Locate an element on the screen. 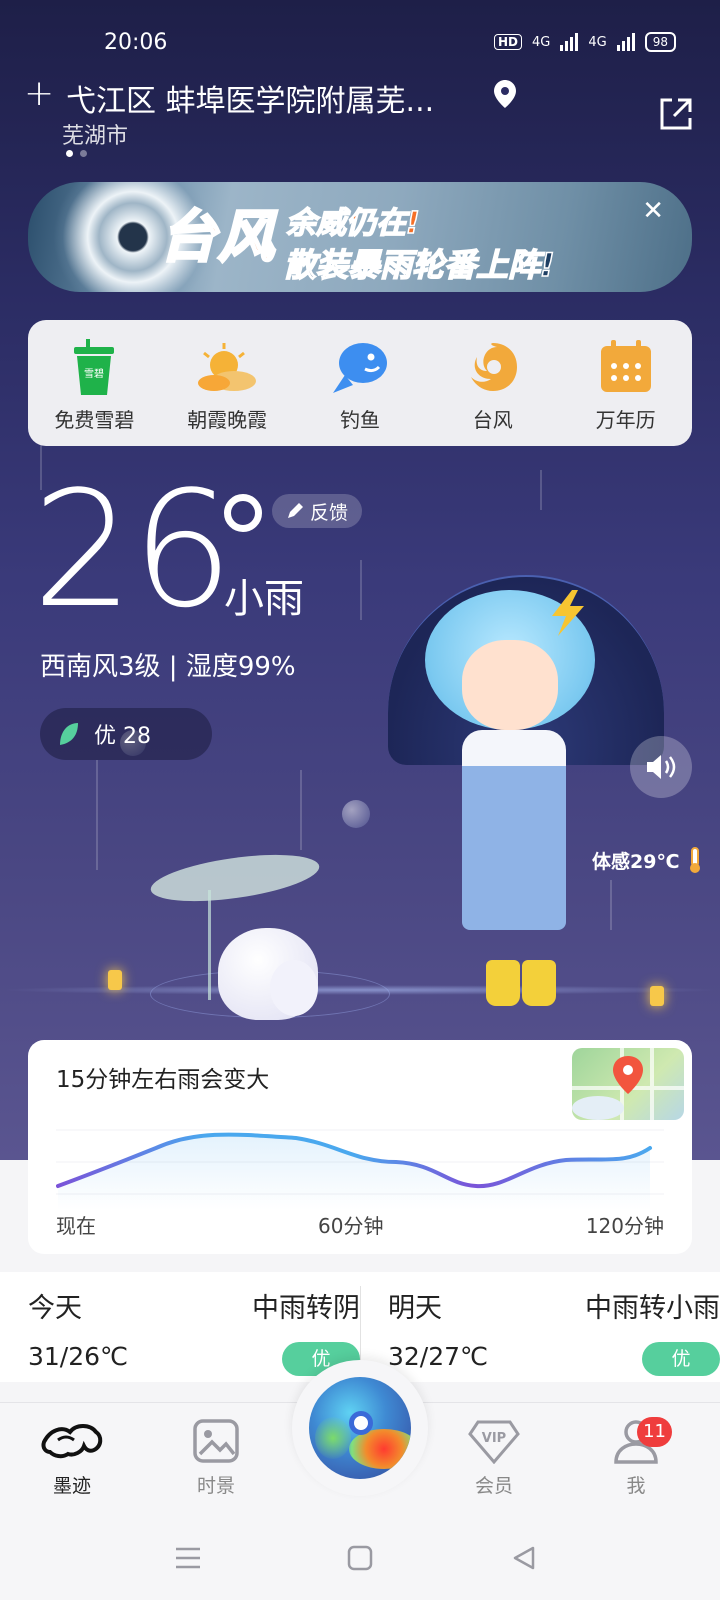 This screenshot has height=1600, width=720. aqi-value: 优 28 is located at coordinates (122, 736).